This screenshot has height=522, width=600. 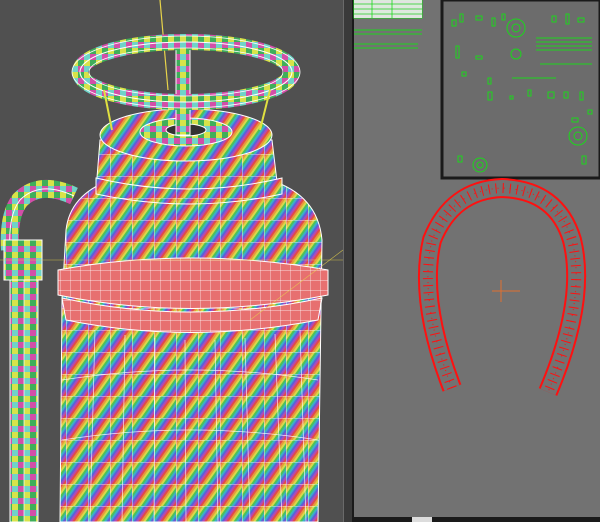 I want to click on uv-pivot-crosshair, so click(x=506, y=291).